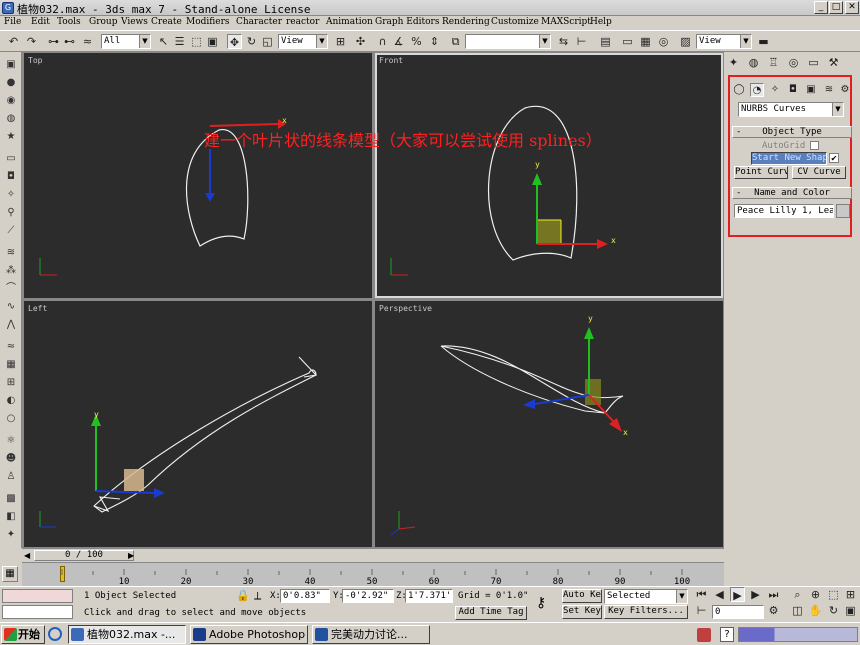 The width and height of the screenshot is (860, 645). Describe the element at coordinates (11, 289) in the screenshot. I see `modifier-bend-icon: ⌒` at that location.